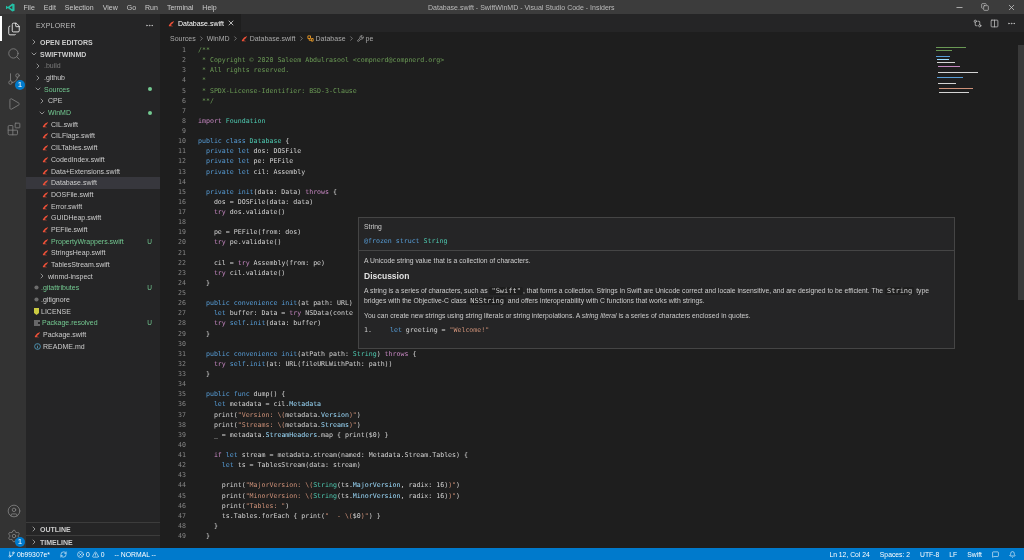 Image resolution: width=1024 pixels, height=560 pixels. I want to click on chevron-down-icon, so click(34, 54).